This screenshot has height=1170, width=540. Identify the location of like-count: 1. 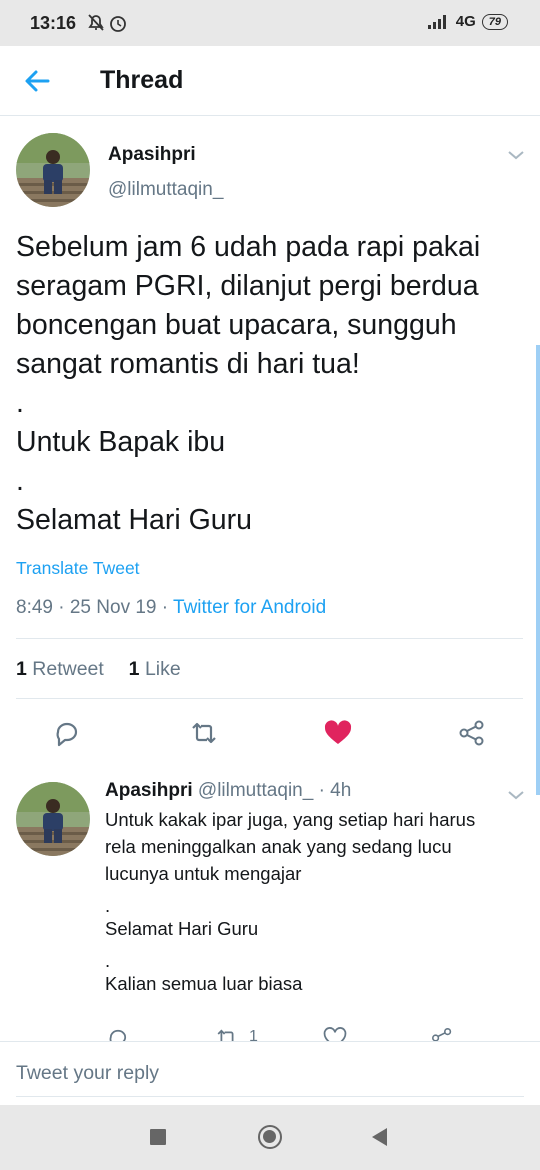
(134, 669).